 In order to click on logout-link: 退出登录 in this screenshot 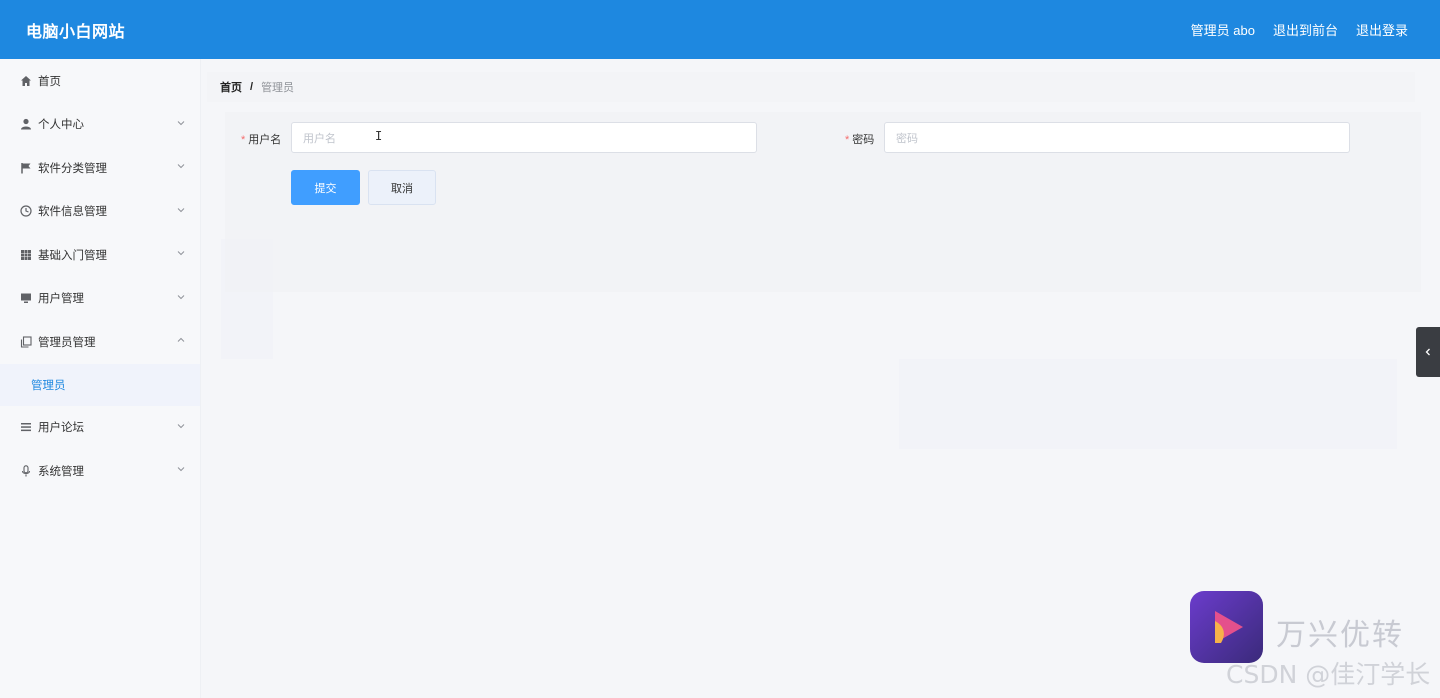, I will do `click(1382, 29)`.